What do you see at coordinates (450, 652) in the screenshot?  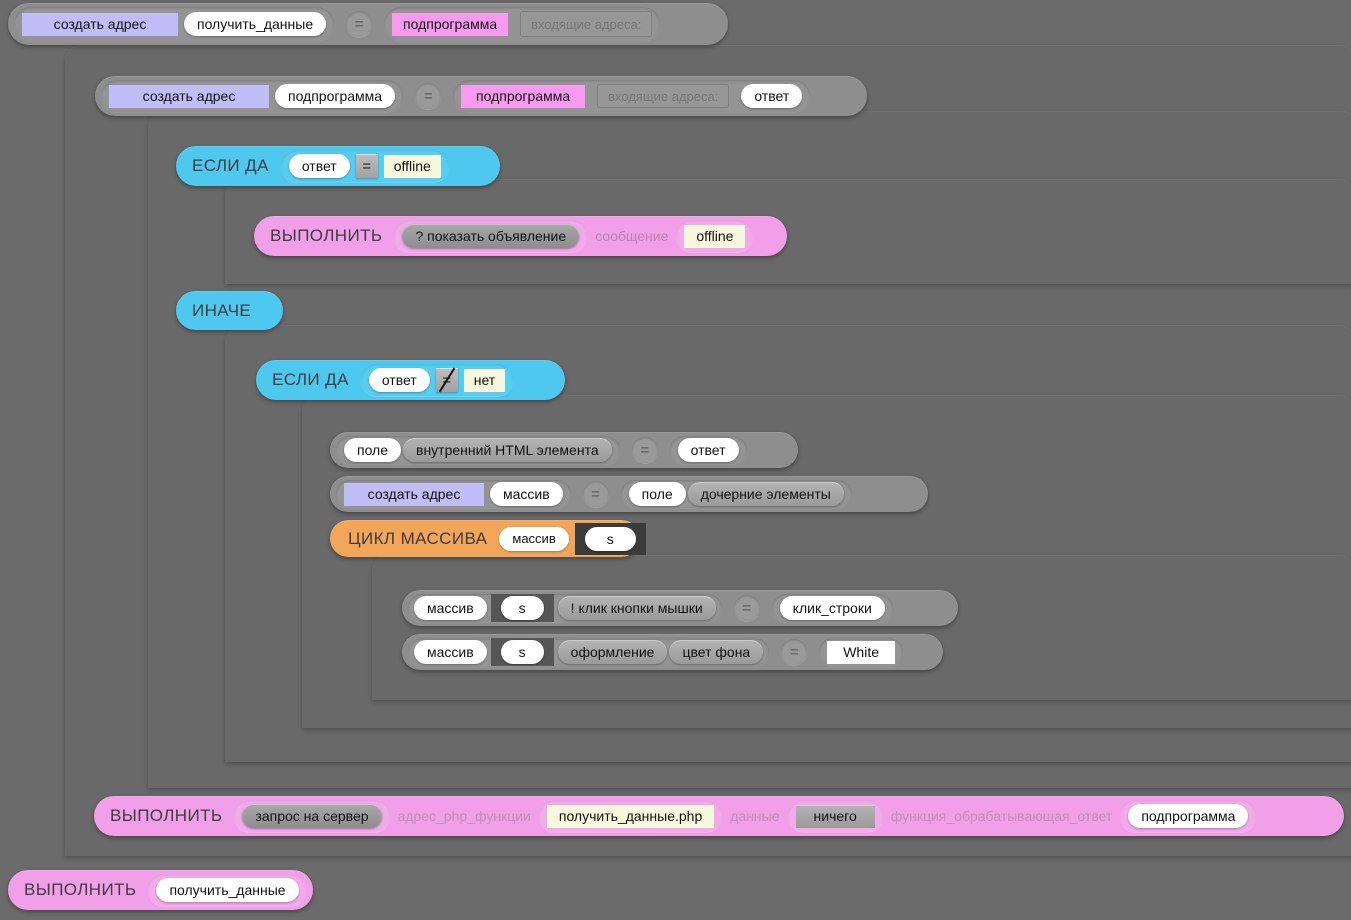 I see `assign-bgcolor-object: массив` at bounding box center [450, 652].